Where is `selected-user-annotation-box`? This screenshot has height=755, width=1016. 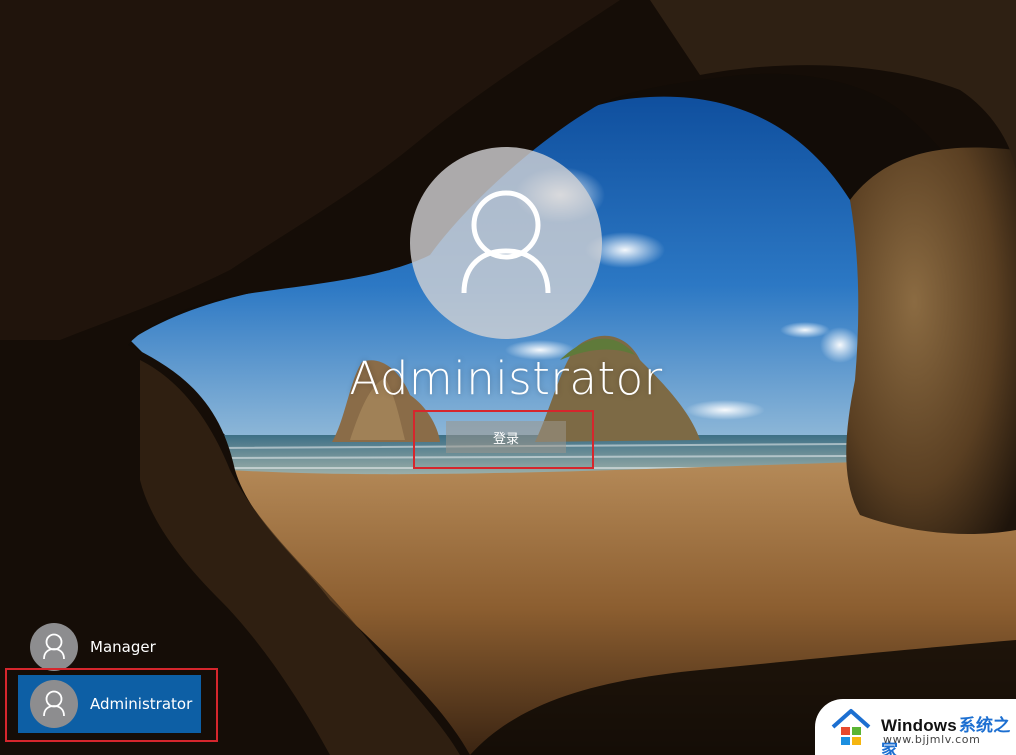
selected-user-annotation-box is located at coordinates (111, 705).